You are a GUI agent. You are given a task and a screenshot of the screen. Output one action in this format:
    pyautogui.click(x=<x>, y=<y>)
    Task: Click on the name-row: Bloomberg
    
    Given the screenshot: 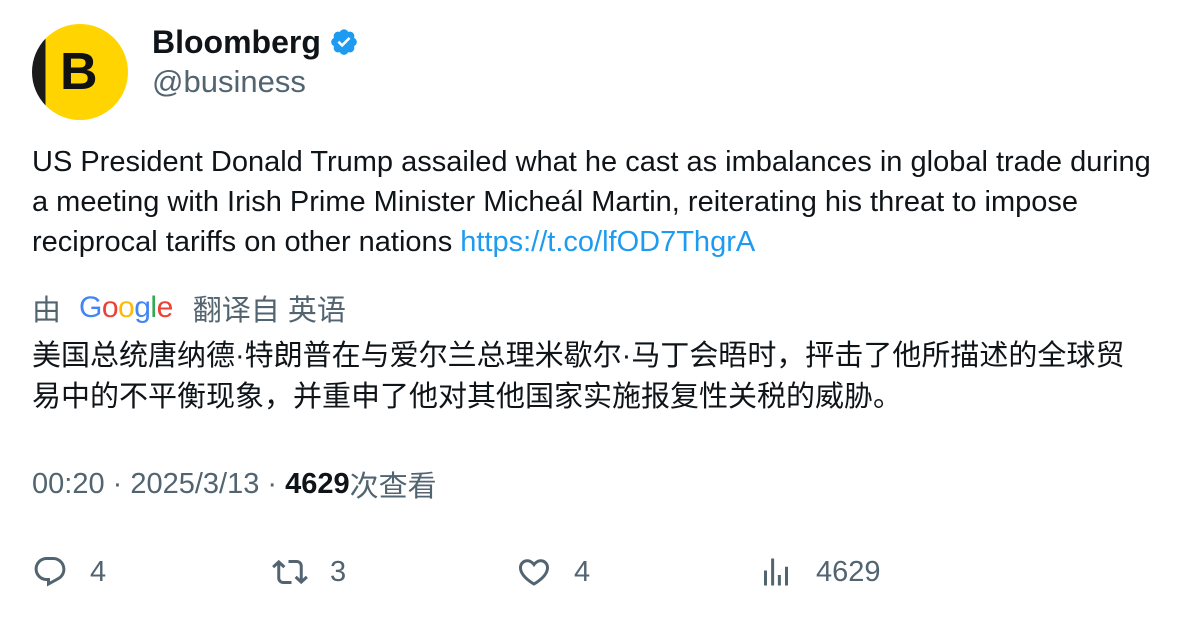 What is the action you would take?
    pyautogui.click(x=255, y=42)
    